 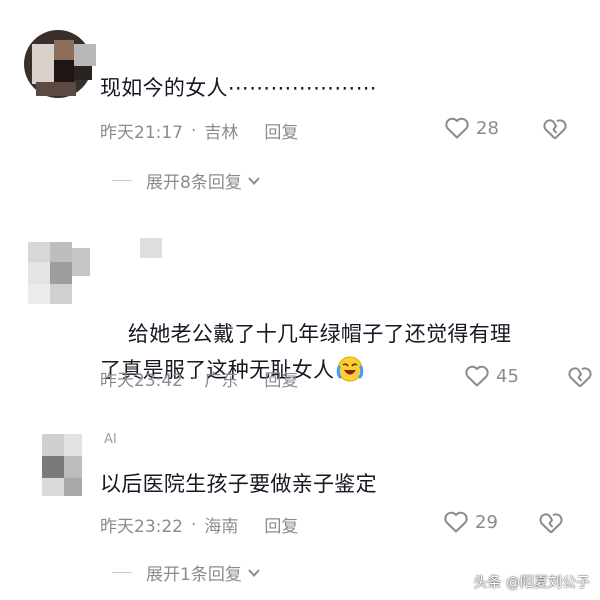 What do you see at coordinates (141, 133) in the screenshot?
I see `comment-time: 昨天21:17` at bounding box center [141, 133].